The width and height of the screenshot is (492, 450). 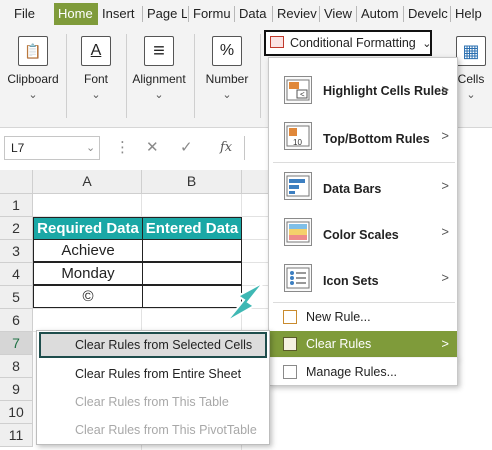 I want to click on more-icon: ⋮, so click(x=122, y=147).